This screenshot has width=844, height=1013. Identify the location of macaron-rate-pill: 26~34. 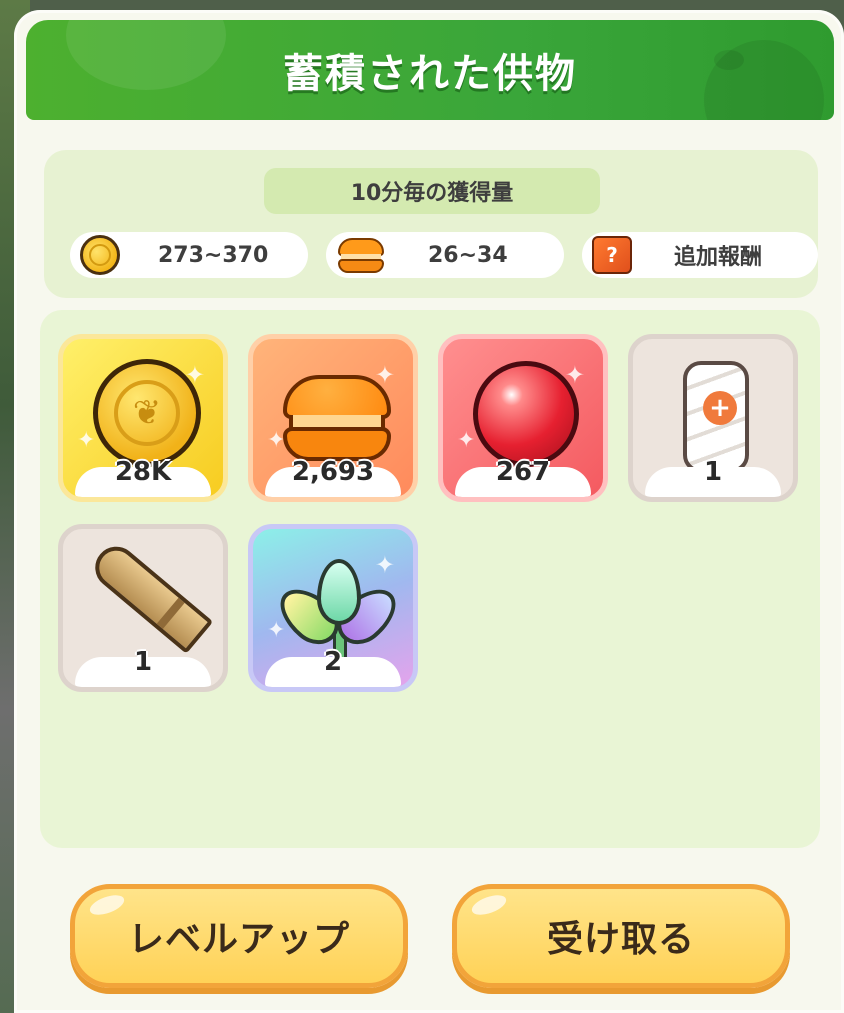
(445, 255).